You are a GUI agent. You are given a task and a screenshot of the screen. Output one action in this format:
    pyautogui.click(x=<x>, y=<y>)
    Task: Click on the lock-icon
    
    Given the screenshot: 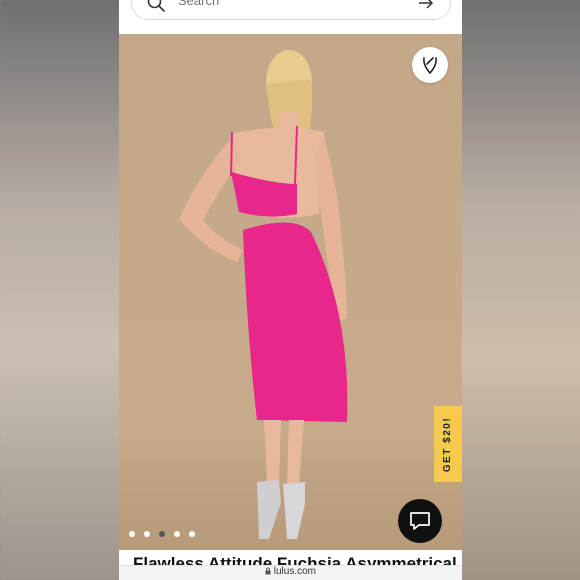 What is the action you would take?
    pyautogui.click(x=268, y=571)
    